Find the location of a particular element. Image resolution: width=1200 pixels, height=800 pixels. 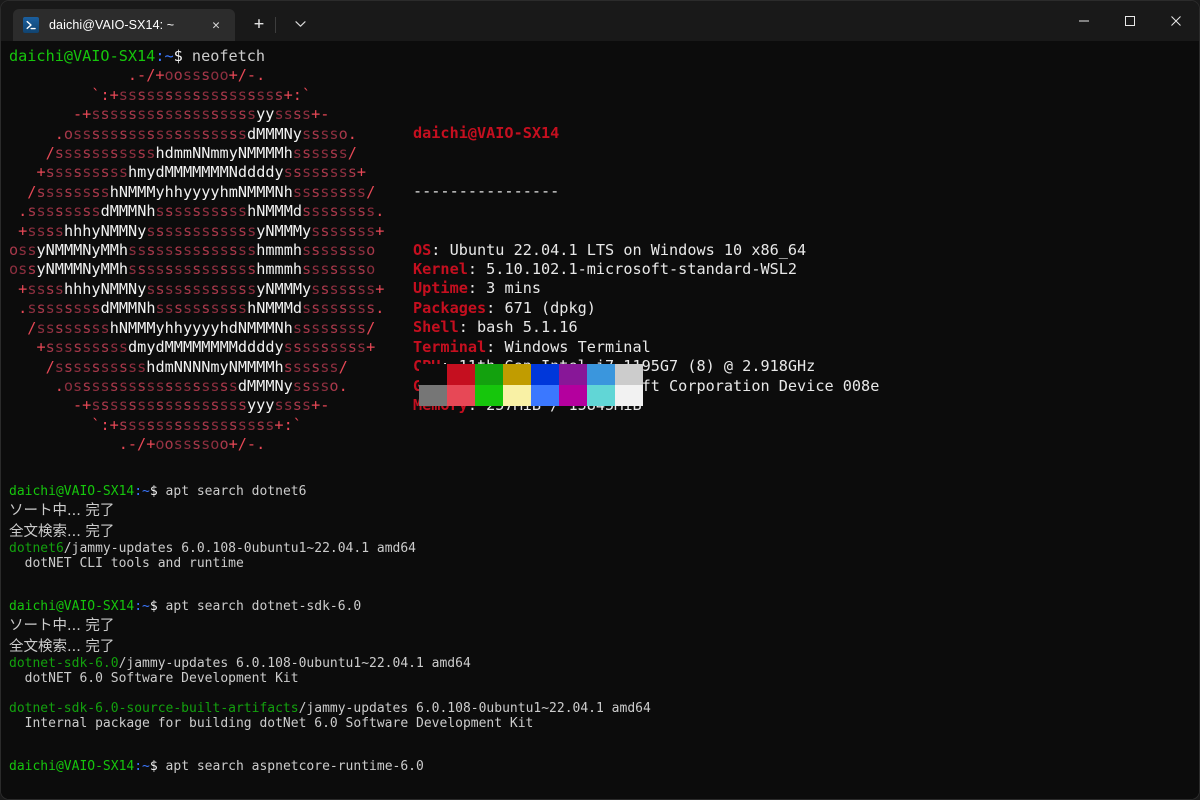

window-controls is located at coordinates (1130, 21).